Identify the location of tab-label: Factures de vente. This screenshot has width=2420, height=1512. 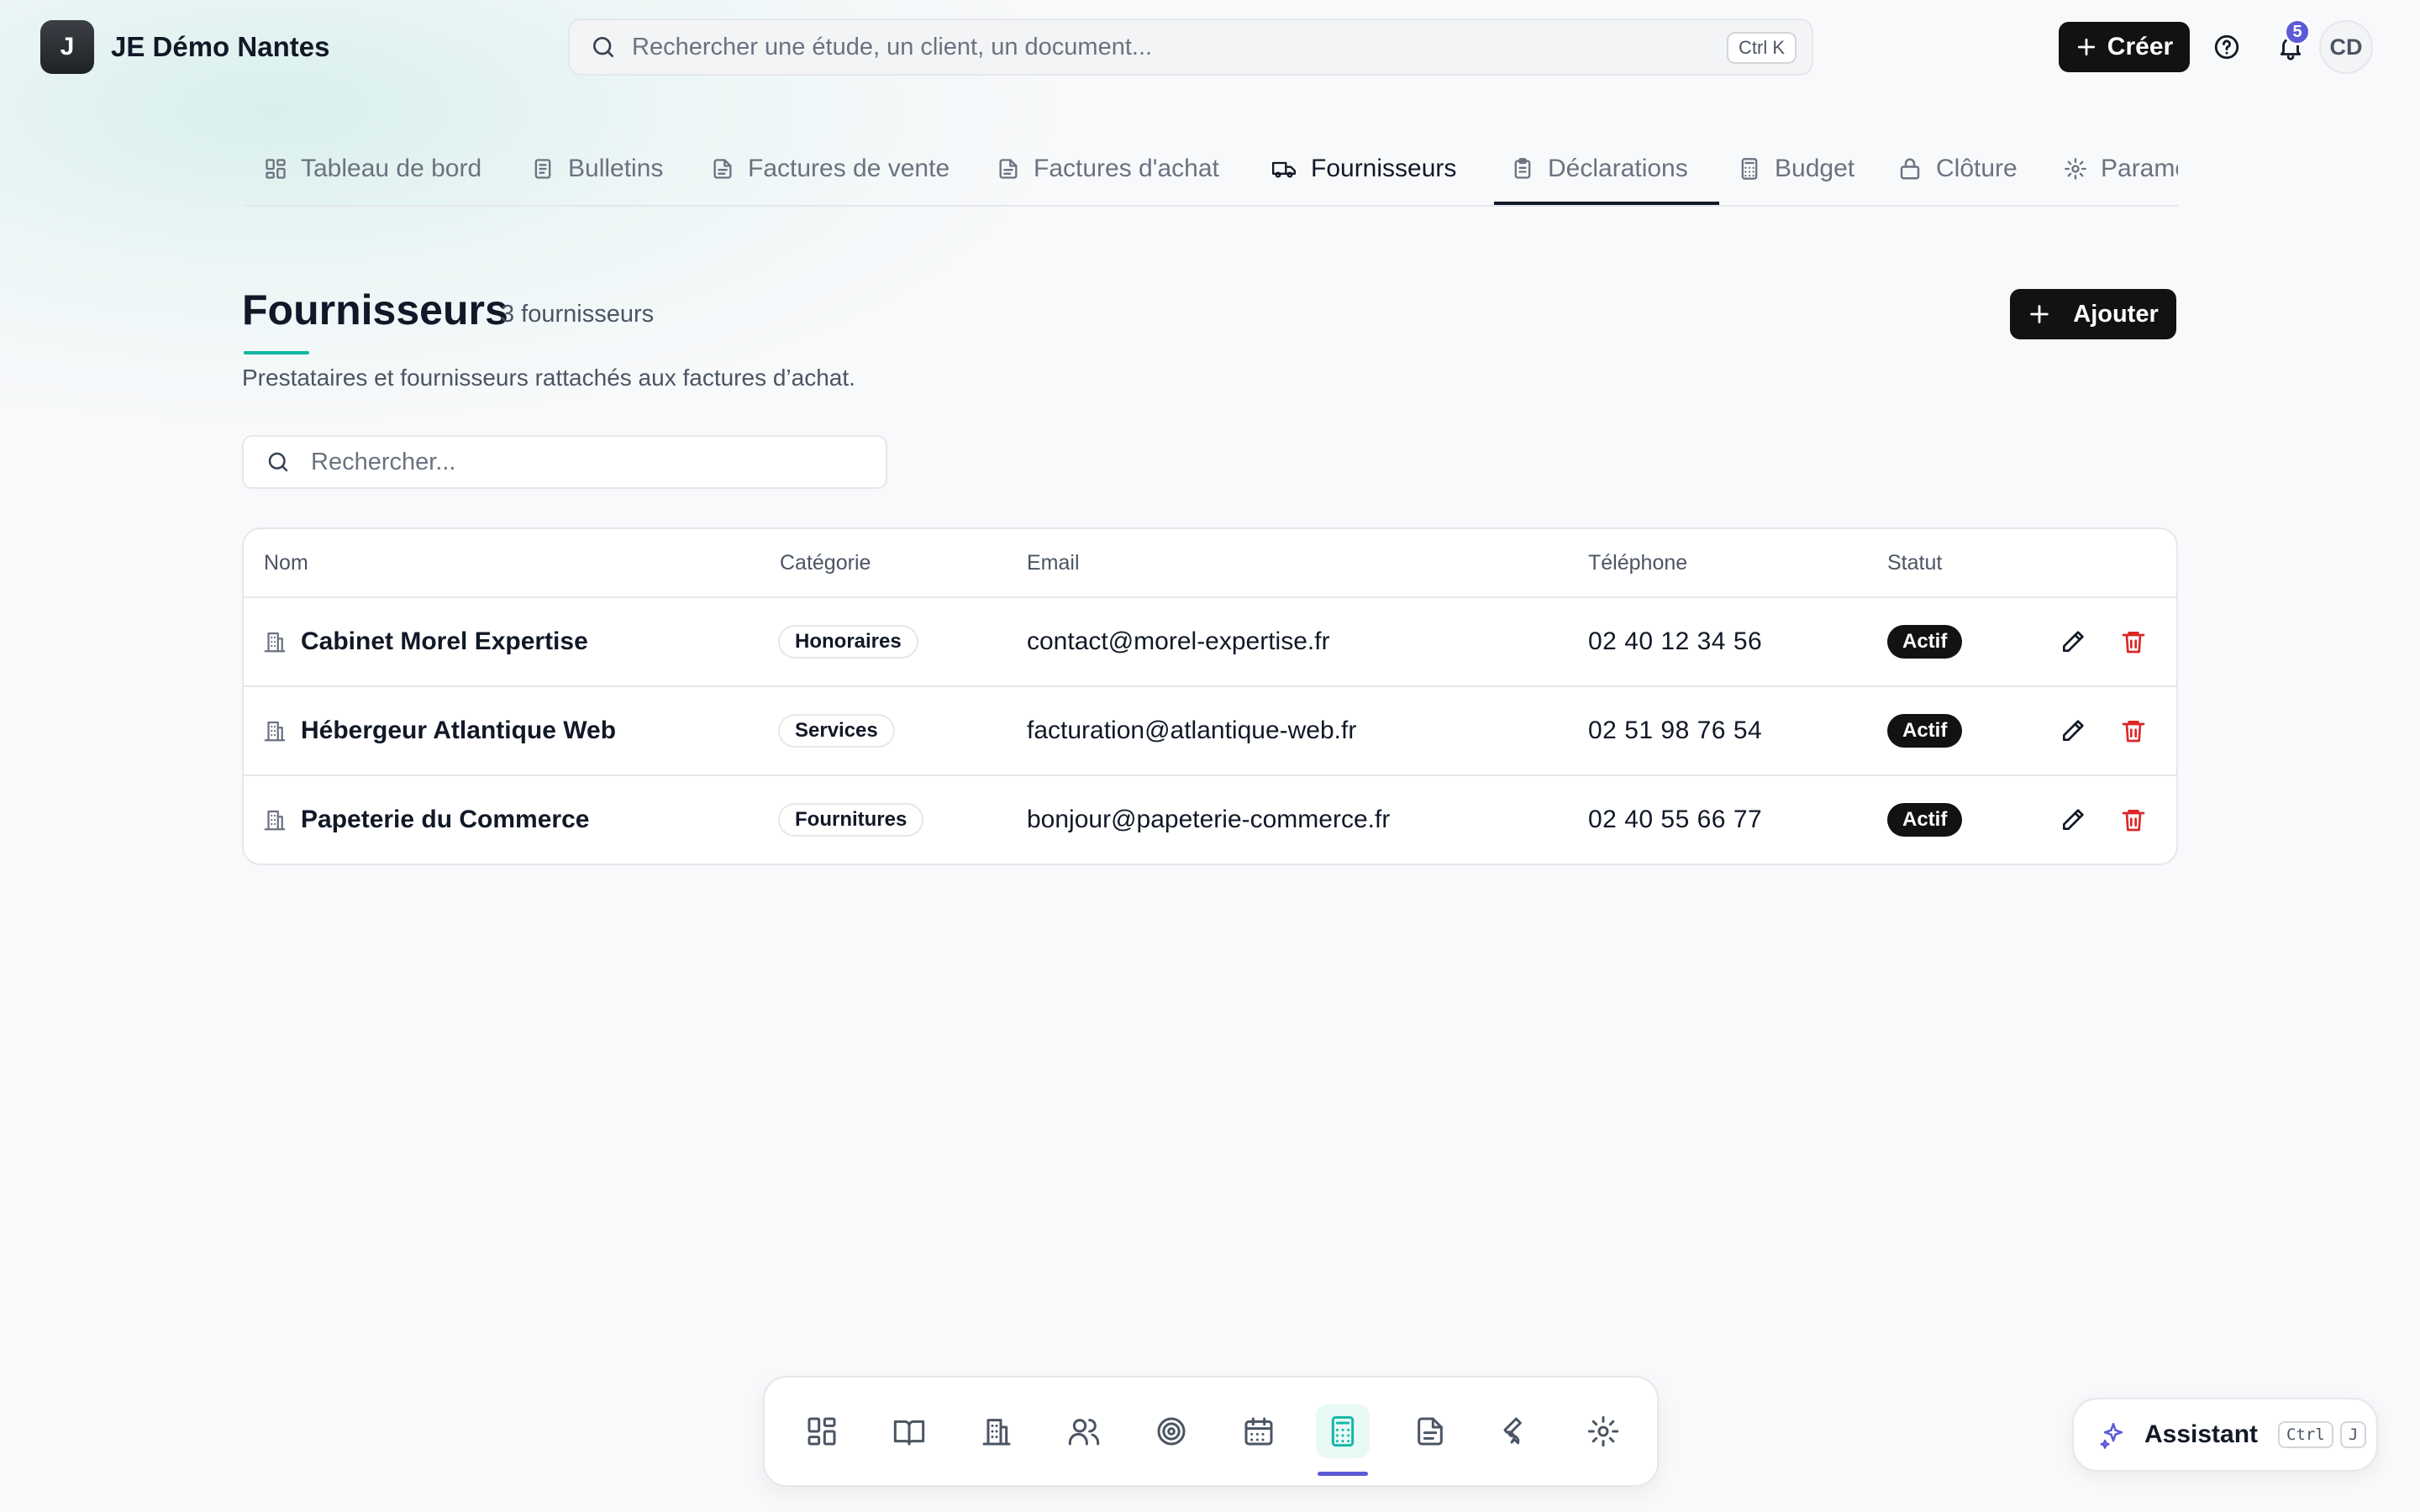
(849, 168).